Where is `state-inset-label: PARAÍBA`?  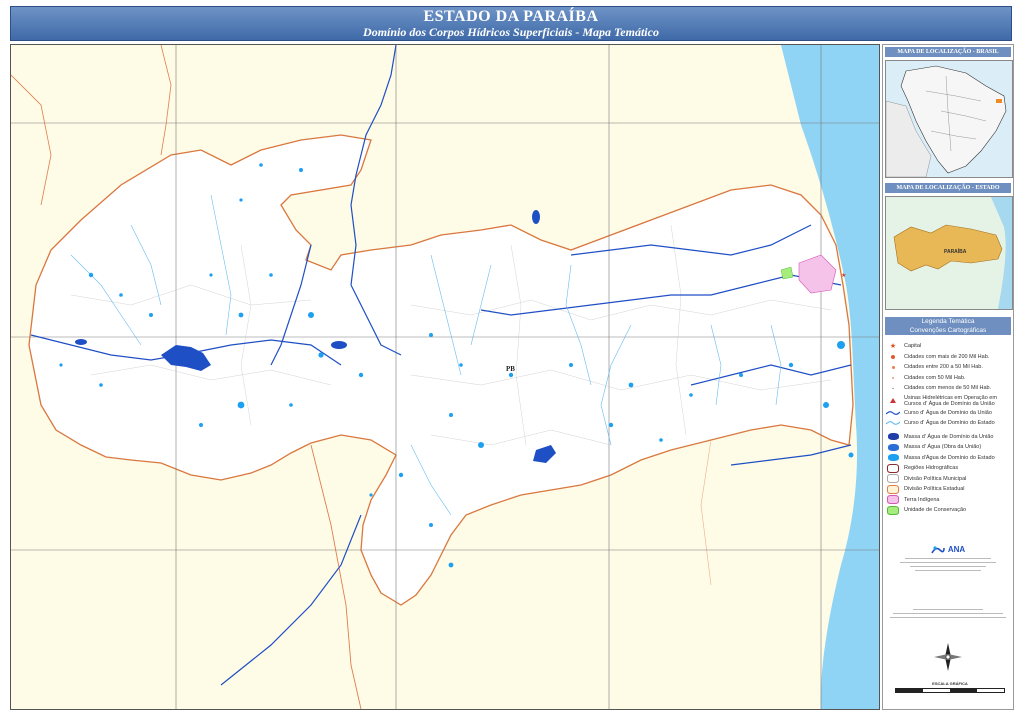
state-inset-label: PARAÍBA is located at coordinates (955, 252).